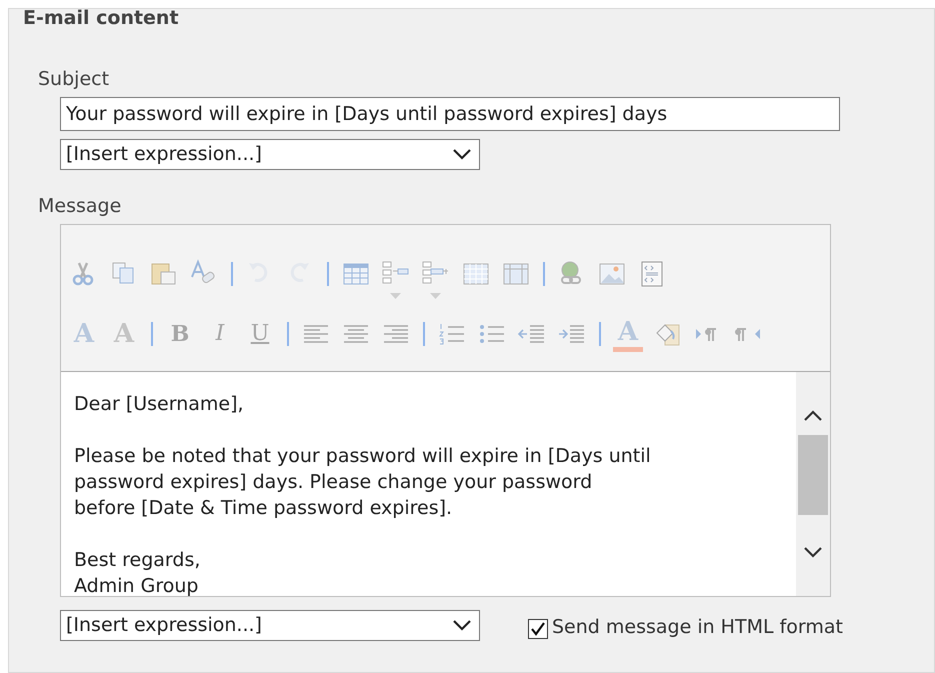  Describe the element at coordinates (84, 334) in the screenshot. I see `font-icon: A` at that location.